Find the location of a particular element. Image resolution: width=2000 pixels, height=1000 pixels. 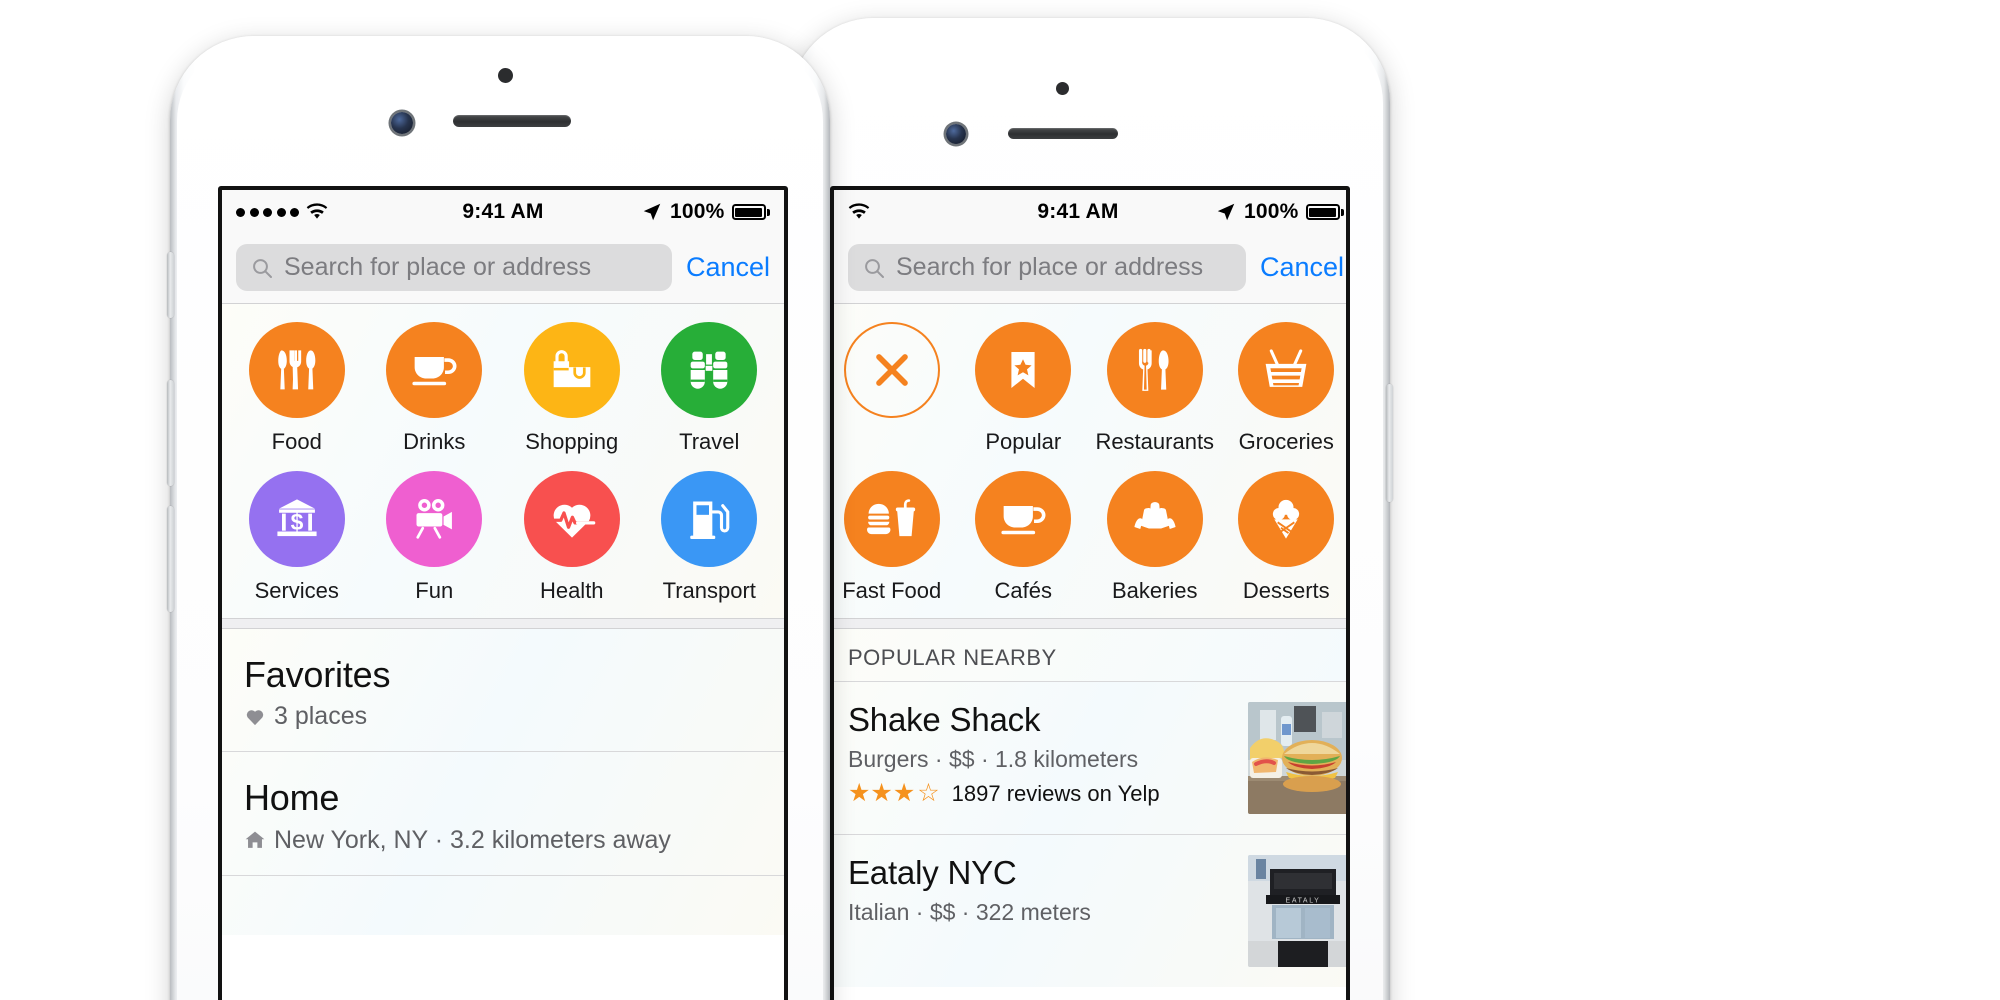

status-right-right: 100% is located at coordinates (1279, 212).